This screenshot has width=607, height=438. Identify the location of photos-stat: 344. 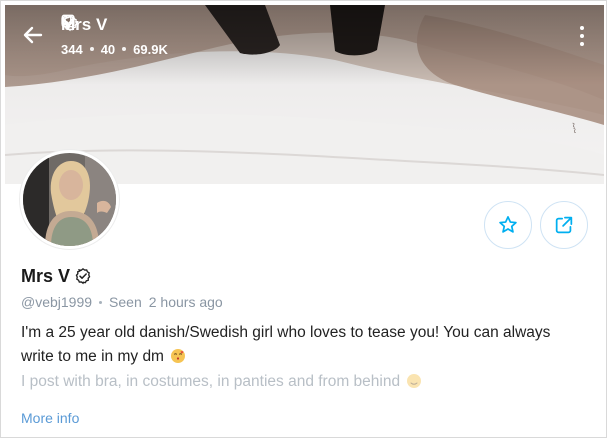
(72, 35).